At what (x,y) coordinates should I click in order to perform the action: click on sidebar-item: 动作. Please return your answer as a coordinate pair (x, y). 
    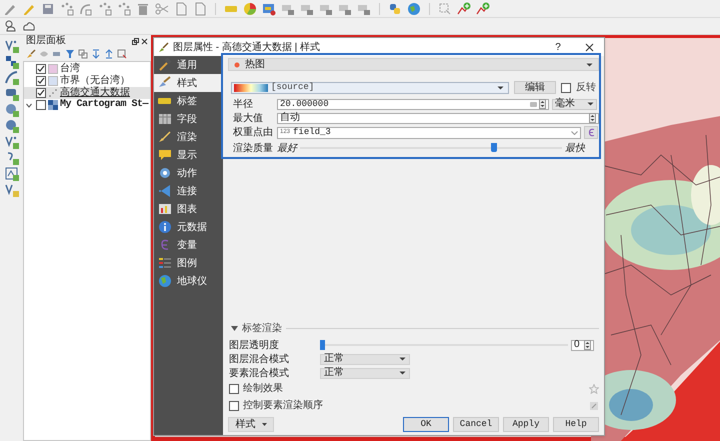
    Looking at the image, I should click on (188, 173).